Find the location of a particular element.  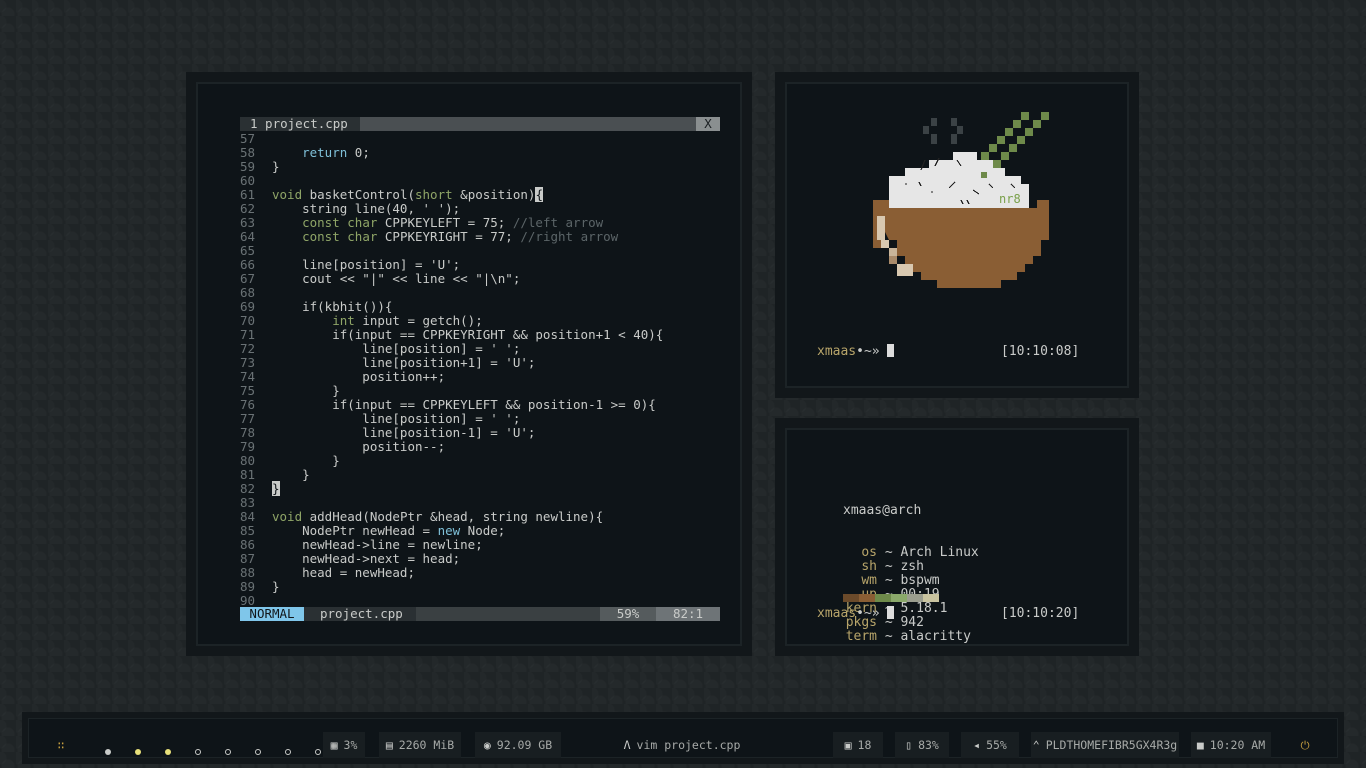

clock-value: 10:20 AM is located at coordinates (1237, 745).